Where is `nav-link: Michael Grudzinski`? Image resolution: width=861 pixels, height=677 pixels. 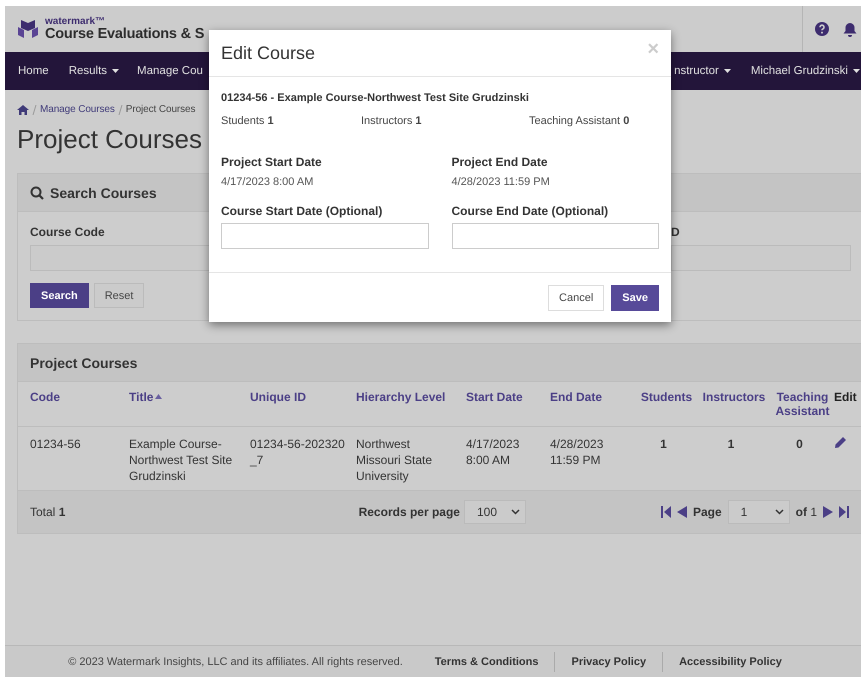 nav-link: Michael Grudzinski is located at coordinates (795, 71).